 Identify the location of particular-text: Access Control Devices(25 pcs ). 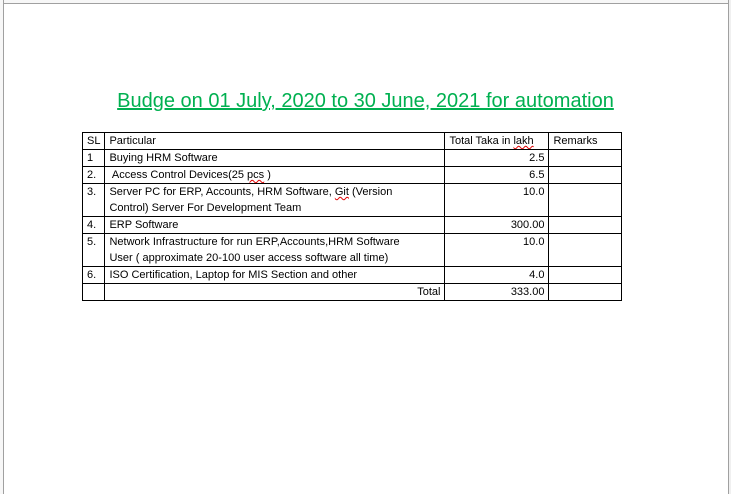
(190, 175).